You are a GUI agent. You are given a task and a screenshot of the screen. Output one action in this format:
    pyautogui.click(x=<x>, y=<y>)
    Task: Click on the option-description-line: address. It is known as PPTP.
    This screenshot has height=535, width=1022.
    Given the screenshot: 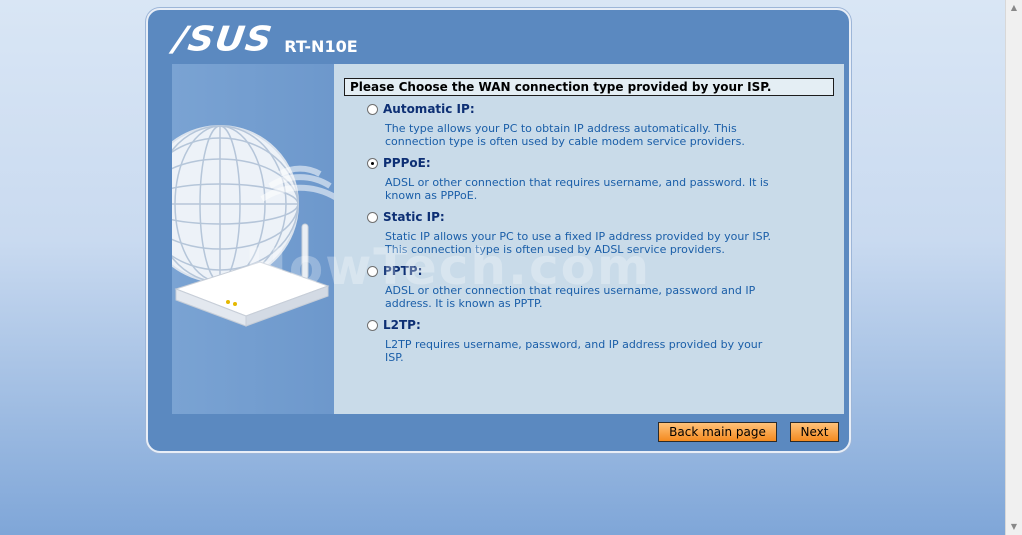 What is the action you would take?
    pyautogui.click(x=464, y=303)
    